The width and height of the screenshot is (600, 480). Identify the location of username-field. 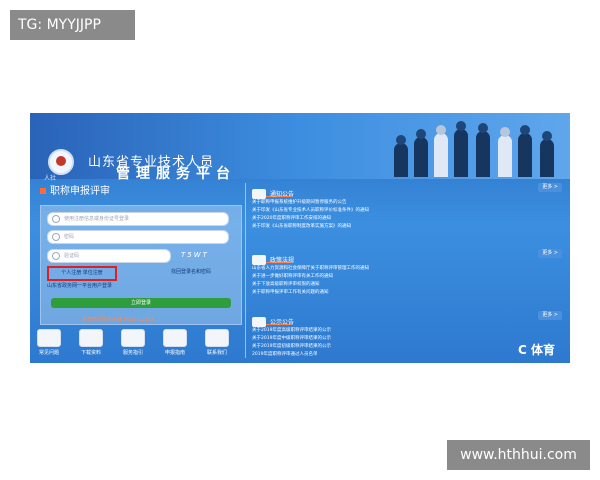
(138, 219).